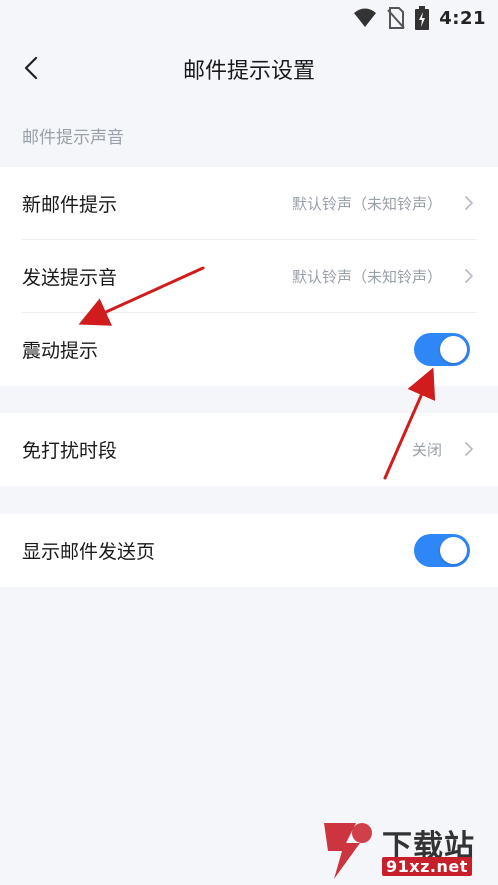 The height and width of the screenshot is (885, 498). I want to click on section-label: 邮件提示声音, so click(73, 138).